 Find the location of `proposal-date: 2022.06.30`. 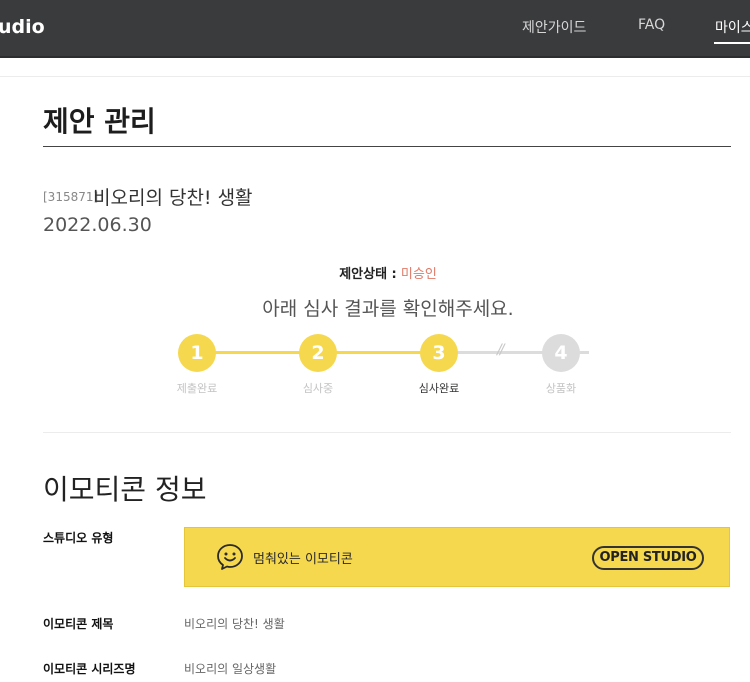

proposal-date: 2022.06.30 is located at coordinates (97, 225).